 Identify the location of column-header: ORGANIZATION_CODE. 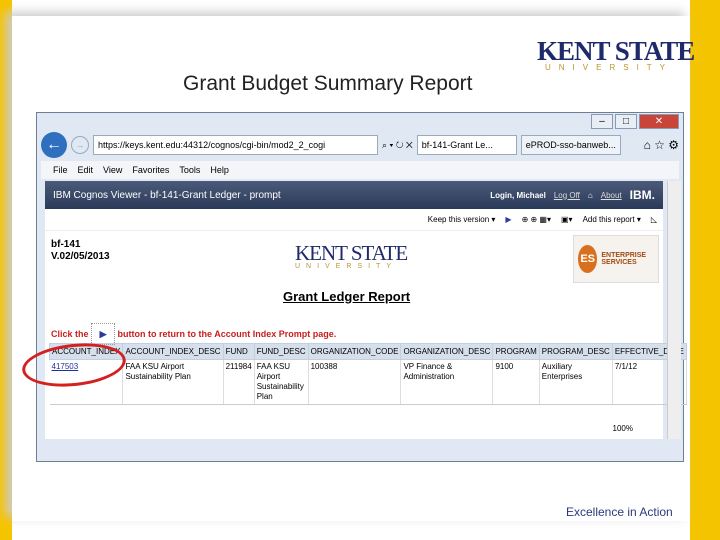
(354, 351).